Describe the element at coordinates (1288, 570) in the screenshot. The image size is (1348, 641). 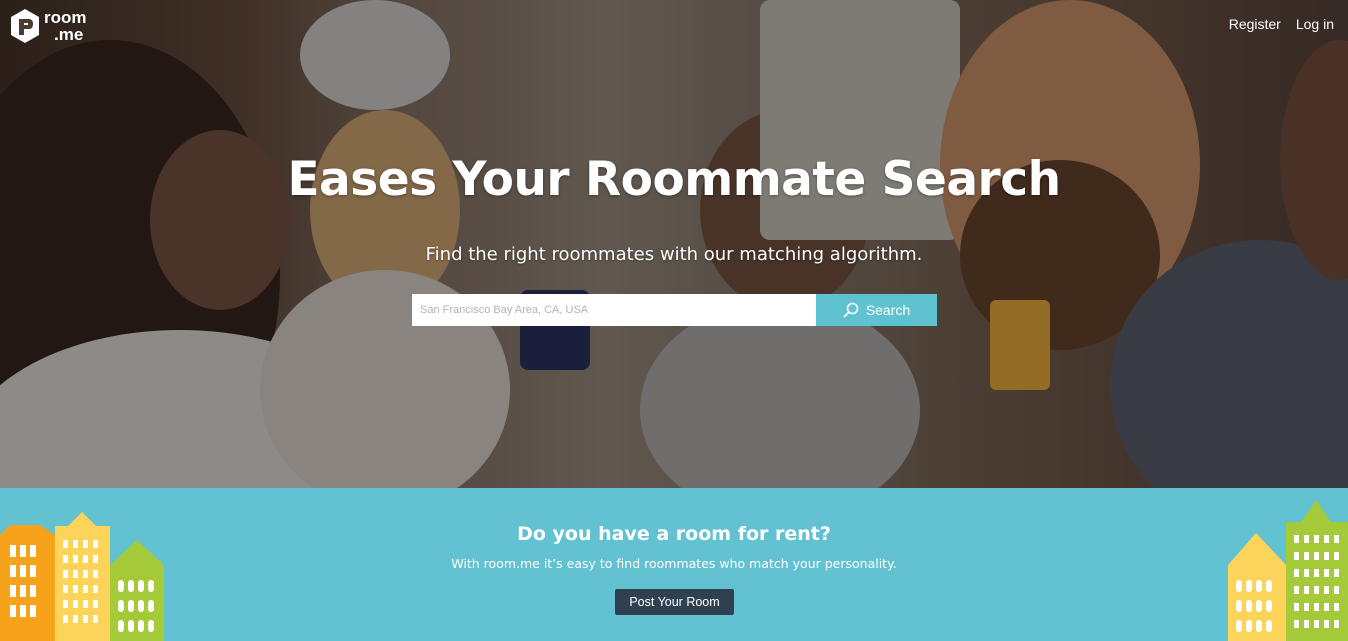
I see `buildings-right-illustration` at that location.